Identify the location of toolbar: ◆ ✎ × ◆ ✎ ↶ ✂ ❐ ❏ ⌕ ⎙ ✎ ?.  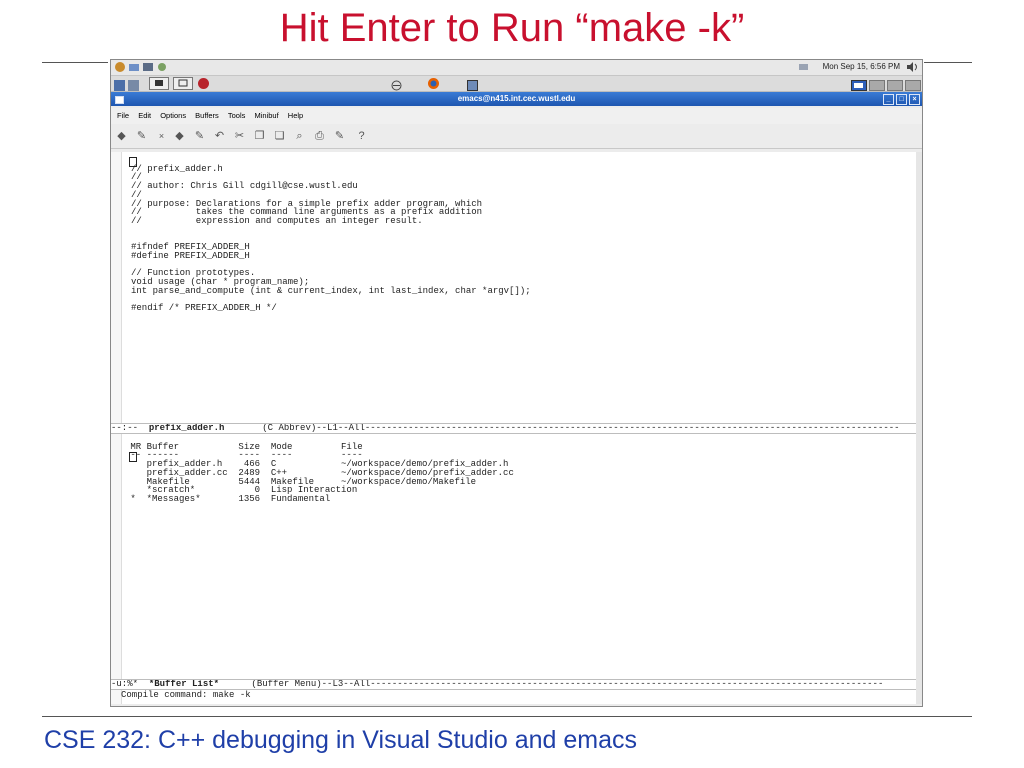
(516, 137).